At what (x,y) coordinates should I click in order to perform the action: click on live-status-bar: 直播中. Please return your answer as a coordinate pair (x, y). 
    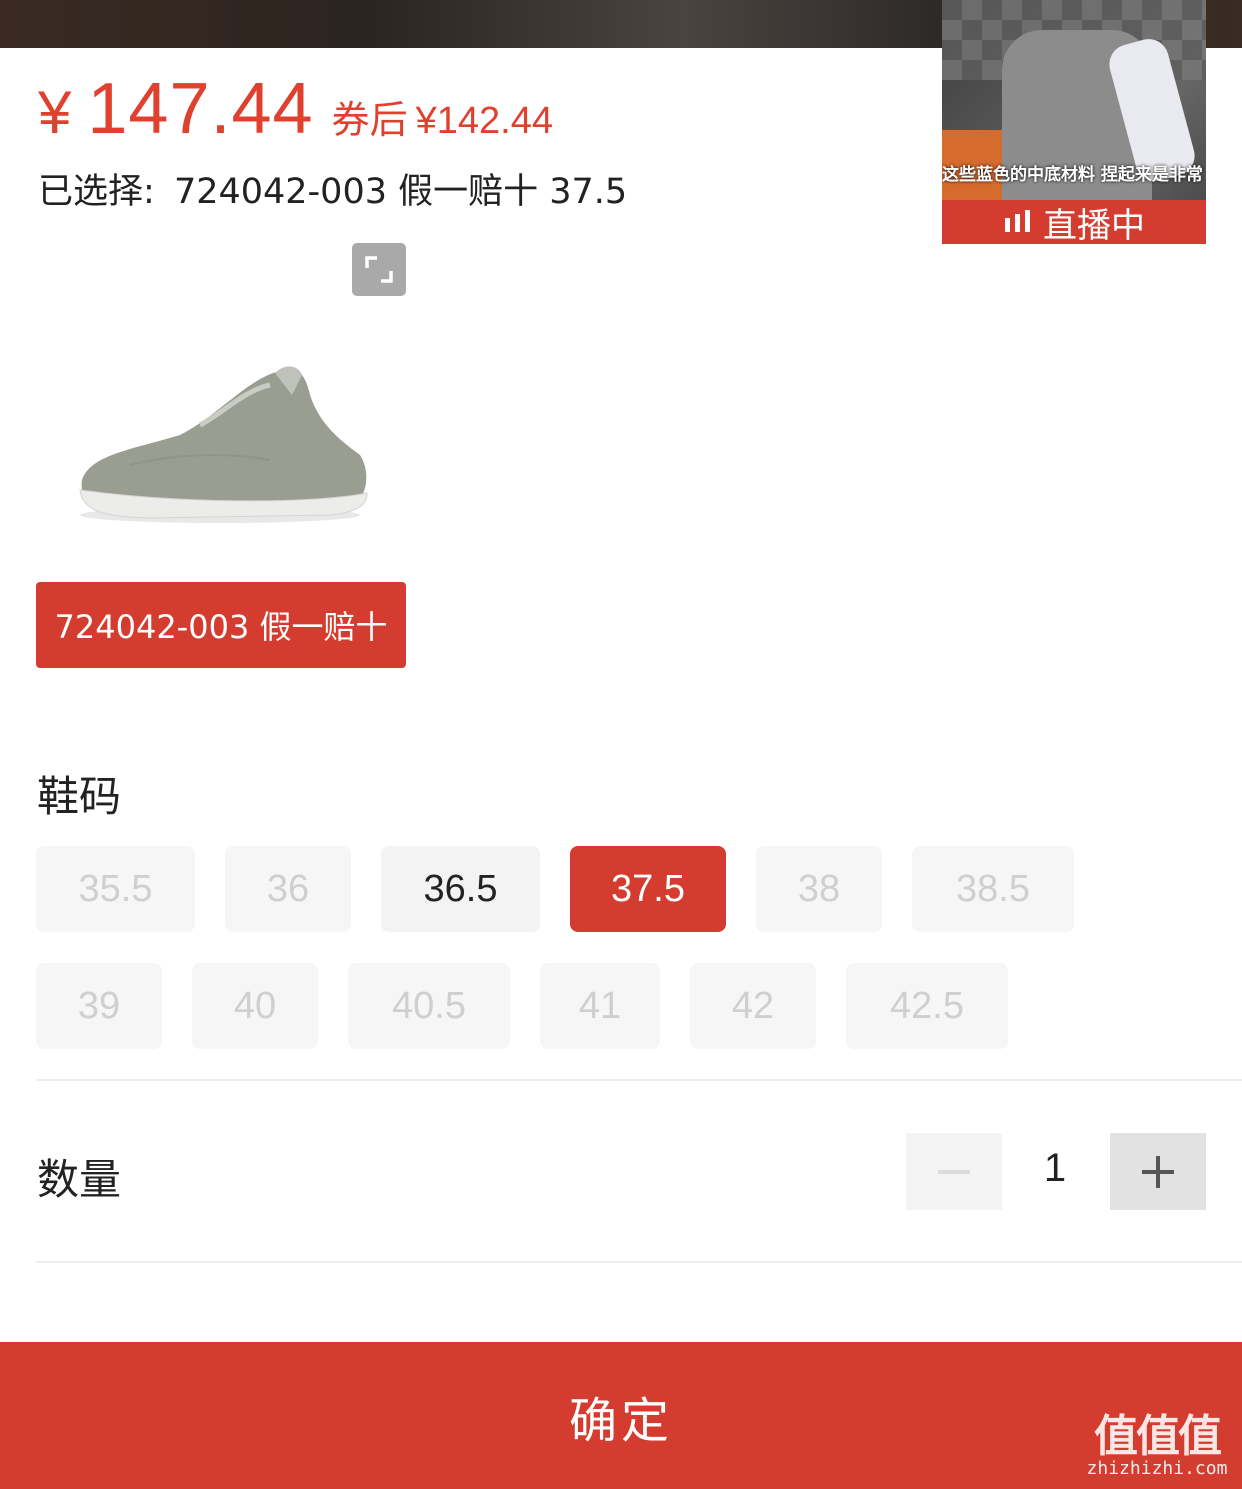
    Looking at the image, I should click on (1074, 222).